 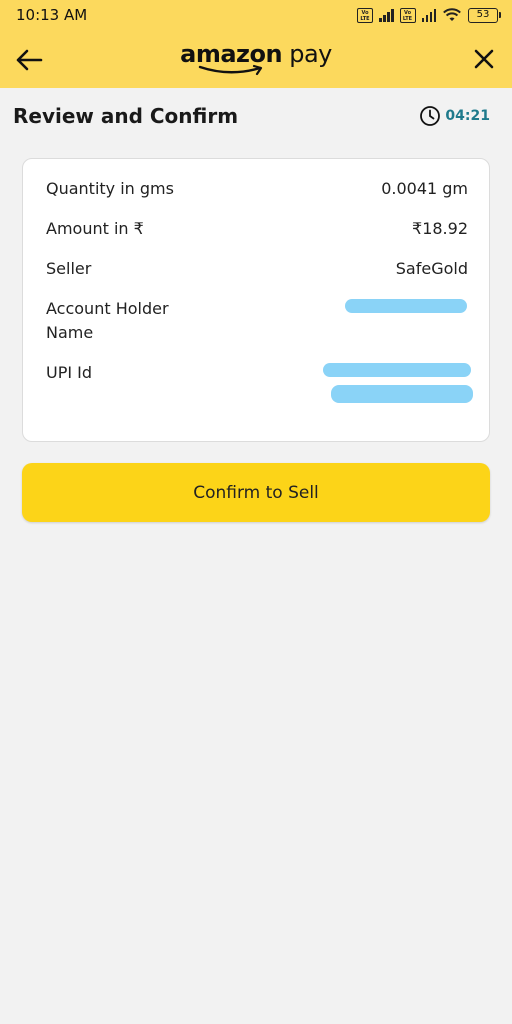 I want to click on wifi-icon, so click(x=452, y=14).